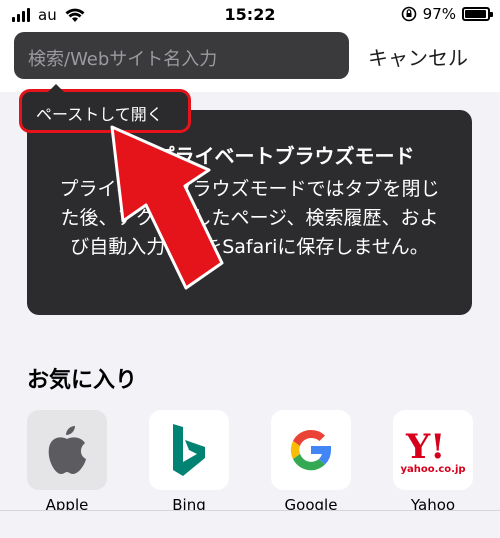 This screenshot has height=538, width=500. I want to click on search-input: 検索/Webサイト名入力, so click(181, 55).